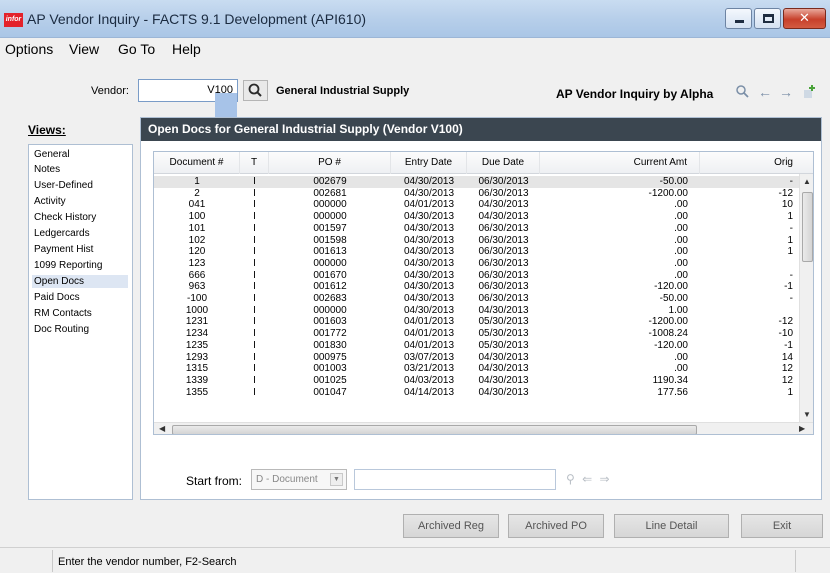  What do you see at coordinates (62, 233) in the screenshot?
I see `view-item-ledgercards: Ledgercards` at bounding box center [62, 233].